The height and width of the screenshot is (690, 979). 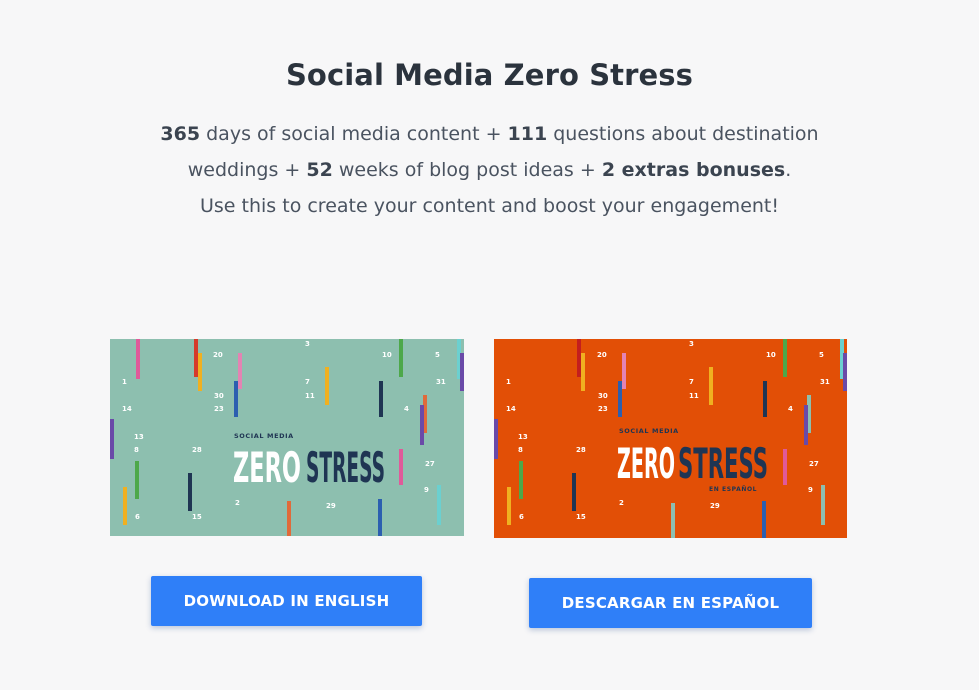 What do you see at coordinates (693, 170) in the screenshot?
I see `description-highlight: 2 extras bonuses` at bounding box center [693, 170].